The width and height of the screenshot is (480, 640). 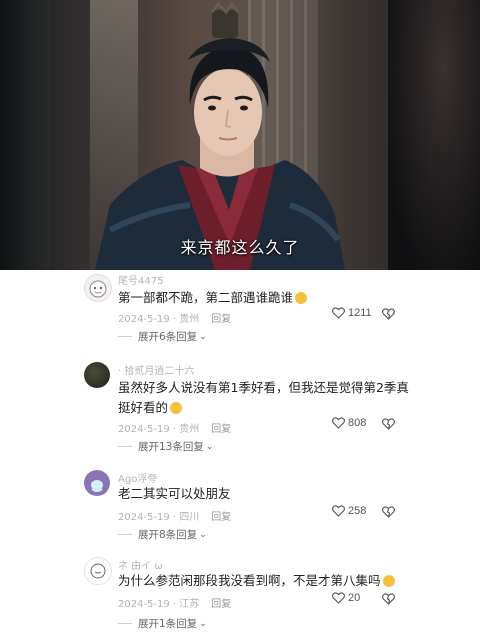 What do you see at coordinates (168, 337) in the screenshot?
I see `expand-replies-label: 展开6条回复` at bounding box center [168, 337].